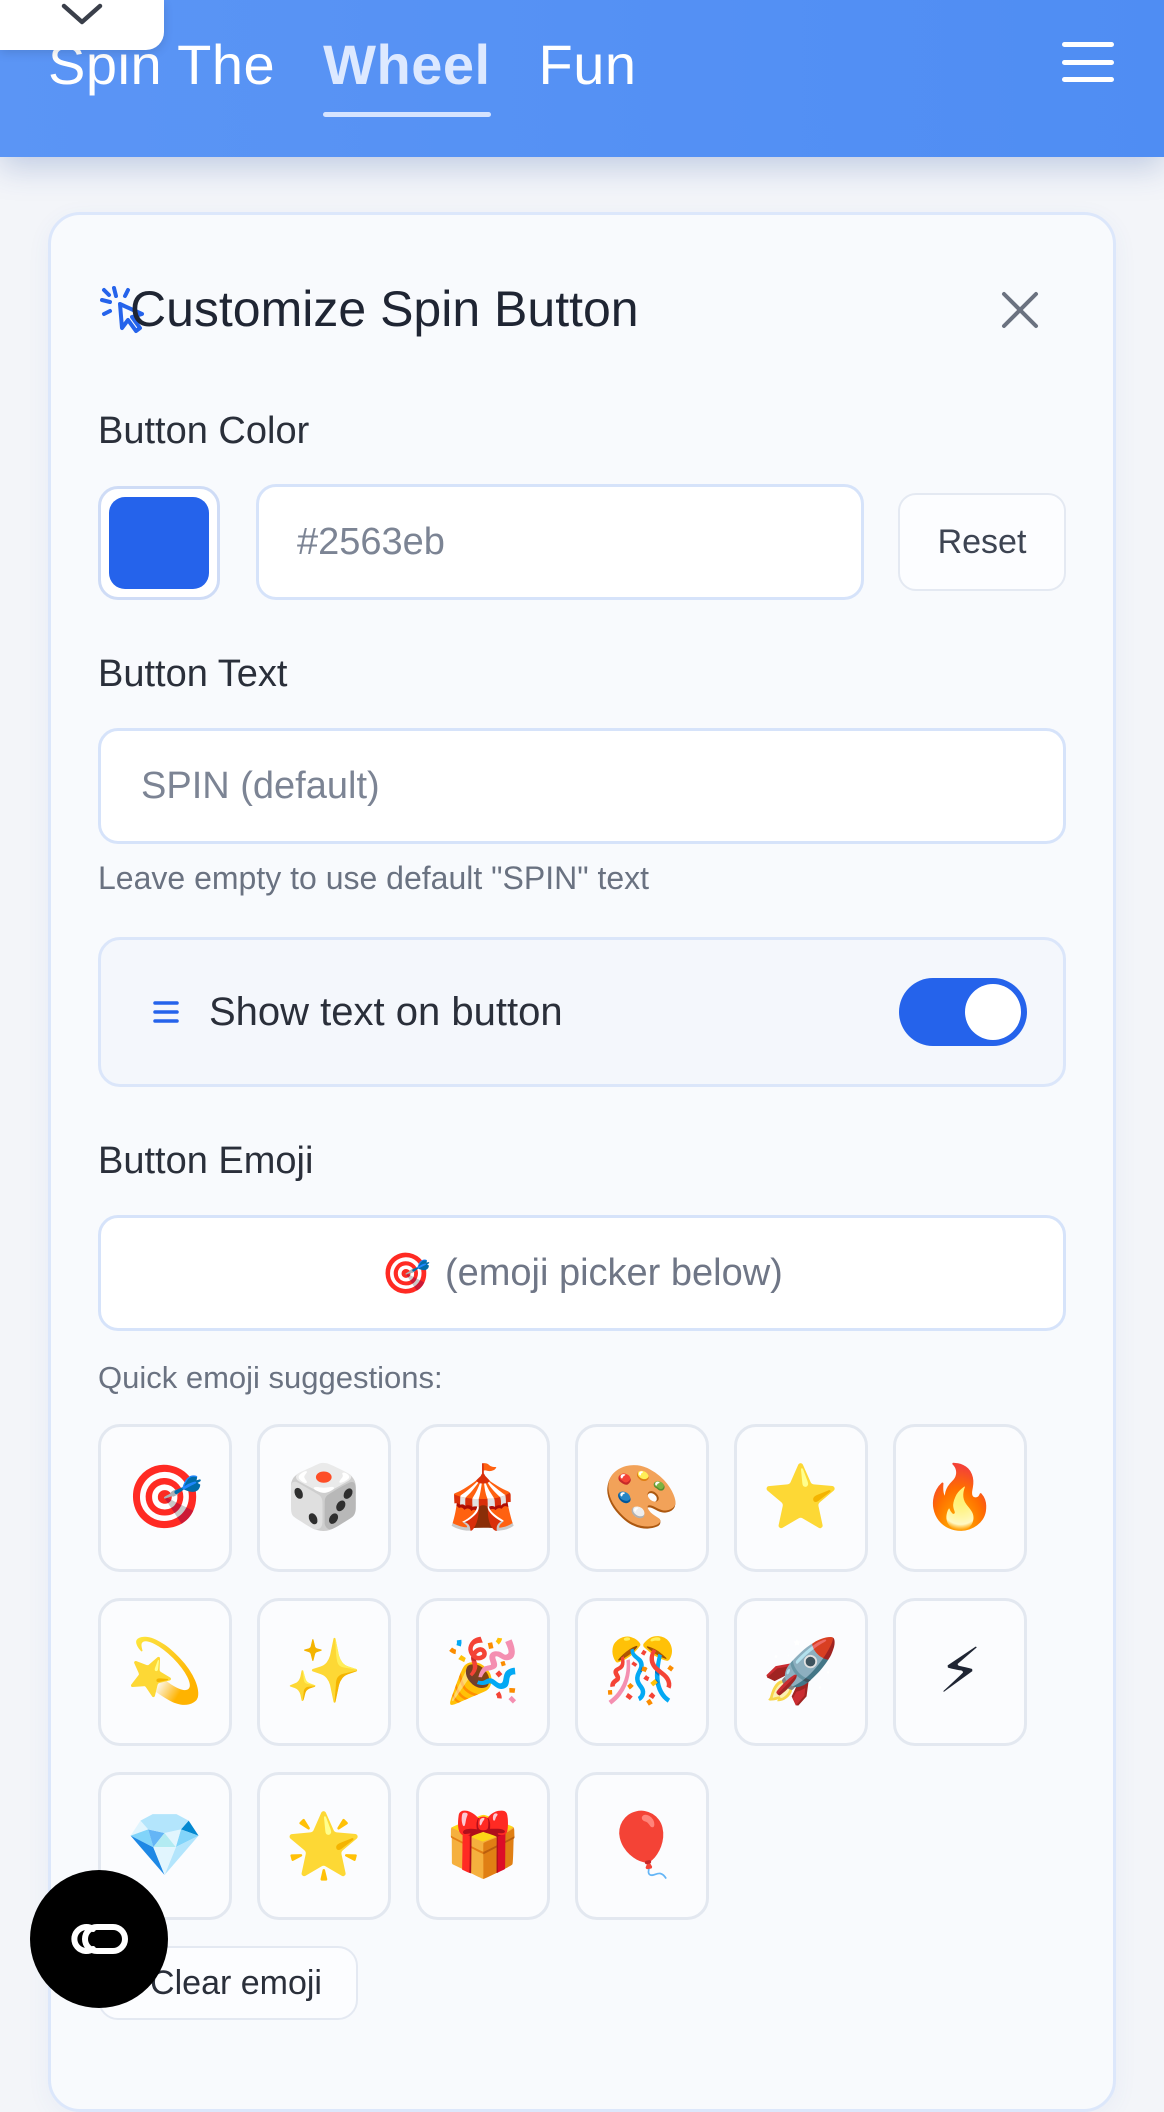  What do you see at coordinates (386, 1012) in the screenshot?
I see `show-text-label: Show text on button` at bounding box center [386, 1012].